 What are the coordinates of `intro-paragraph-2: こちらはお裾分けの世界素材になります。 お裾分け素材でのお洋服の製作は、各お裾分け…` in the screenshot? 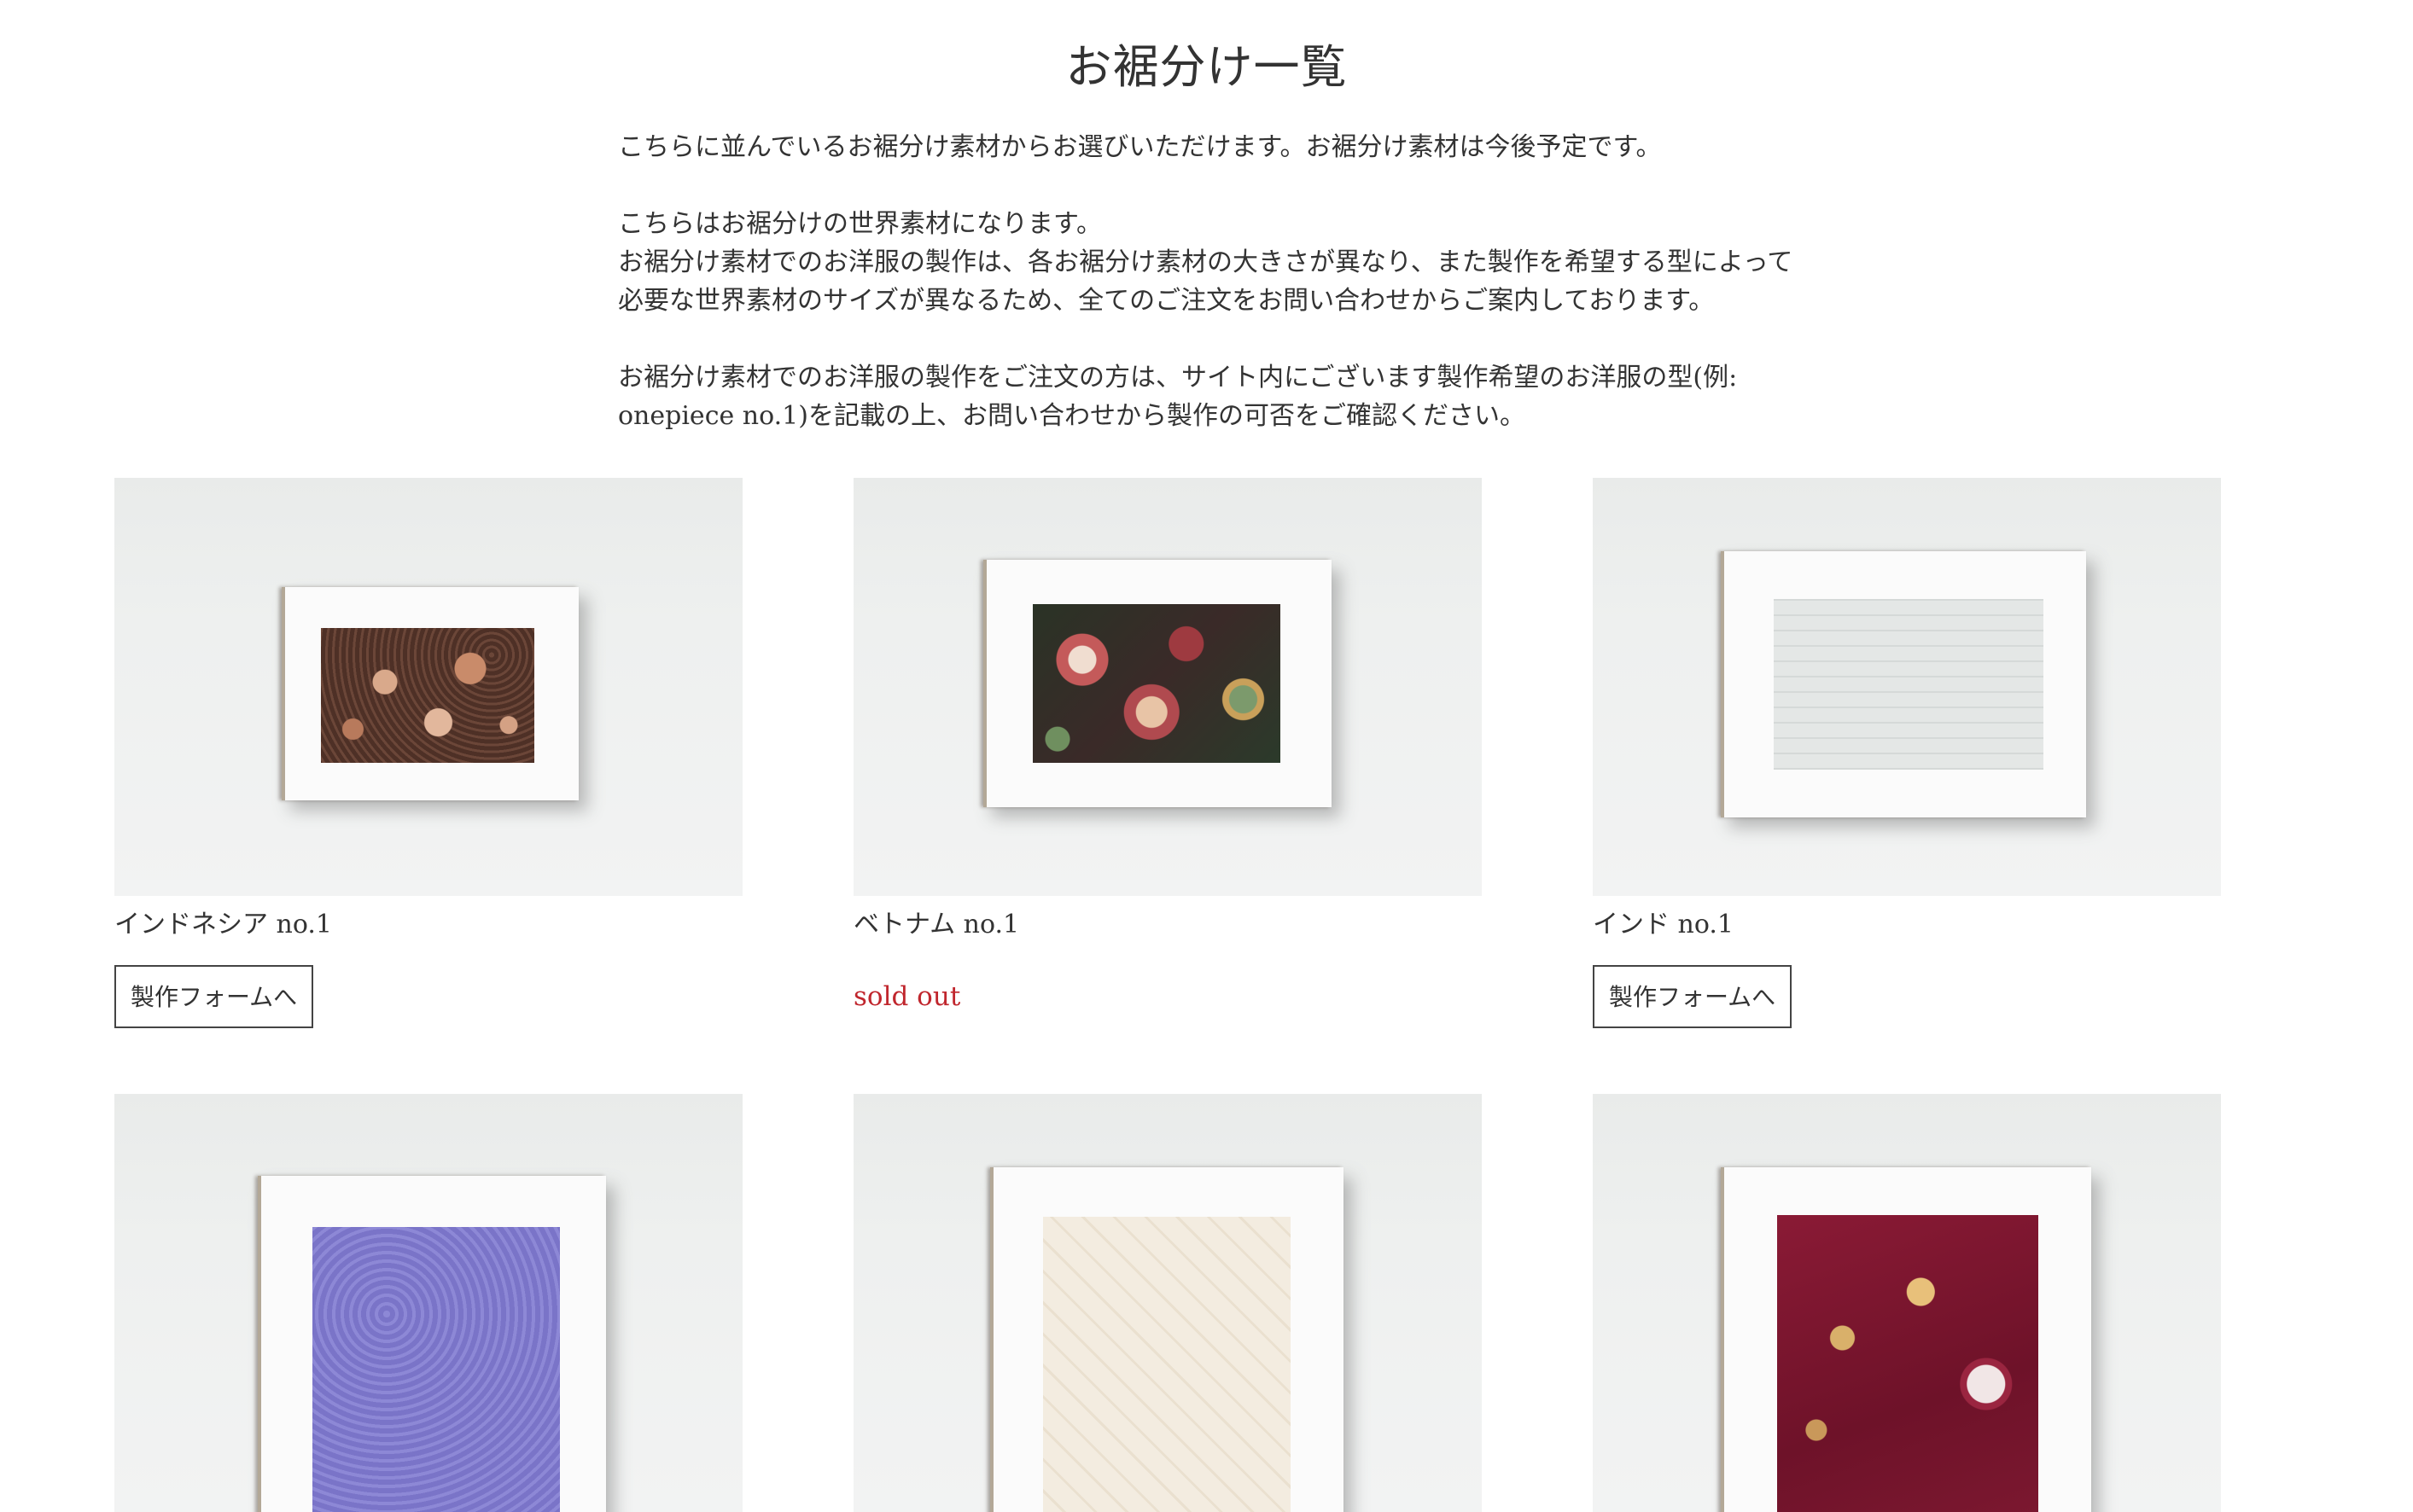 It's located at (1205, 262).